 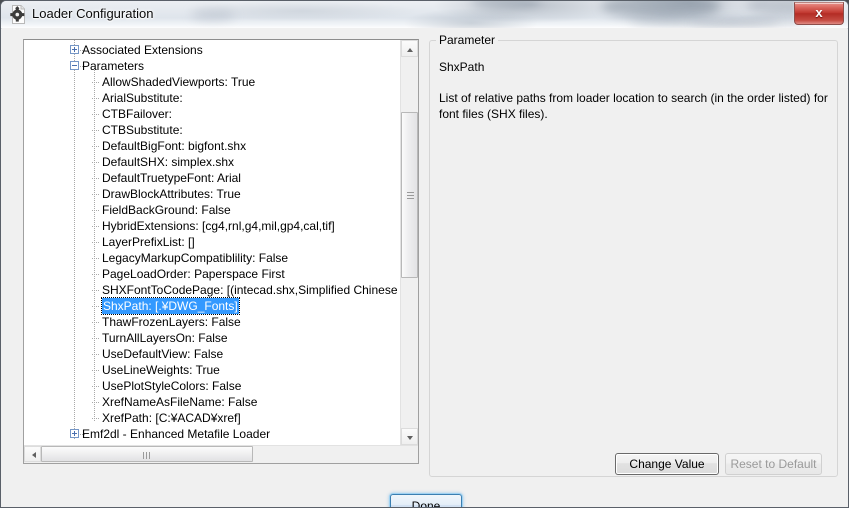 I want to click on tree-item-label: ArialSubstitute:, so click(x=142, y=98).